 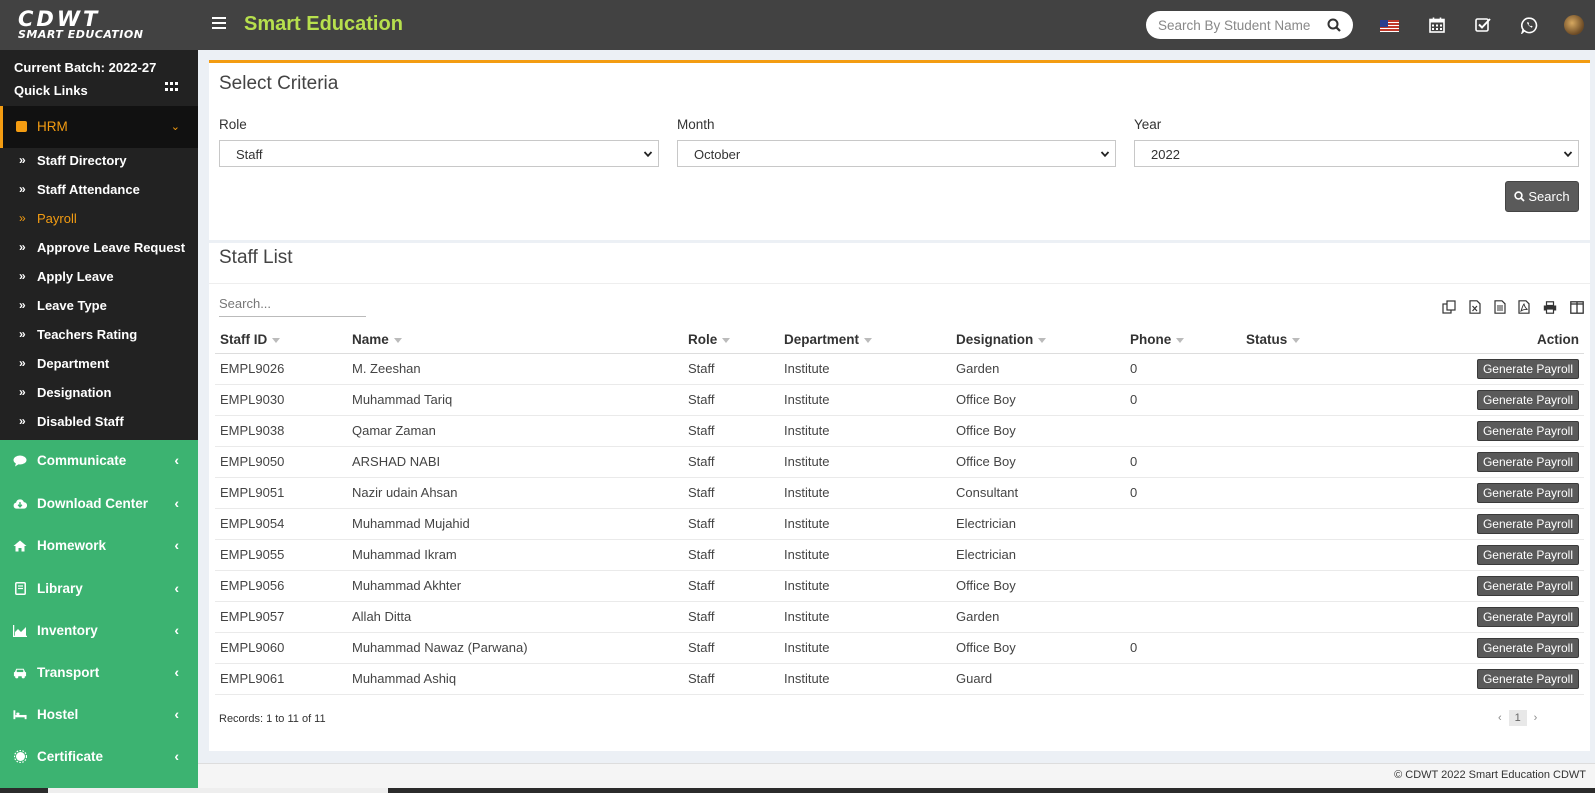 What do you see at coordinates (1325, 340) in the screenshot?
I see `column-header-status: Status` at bounding box center [1325, 340].